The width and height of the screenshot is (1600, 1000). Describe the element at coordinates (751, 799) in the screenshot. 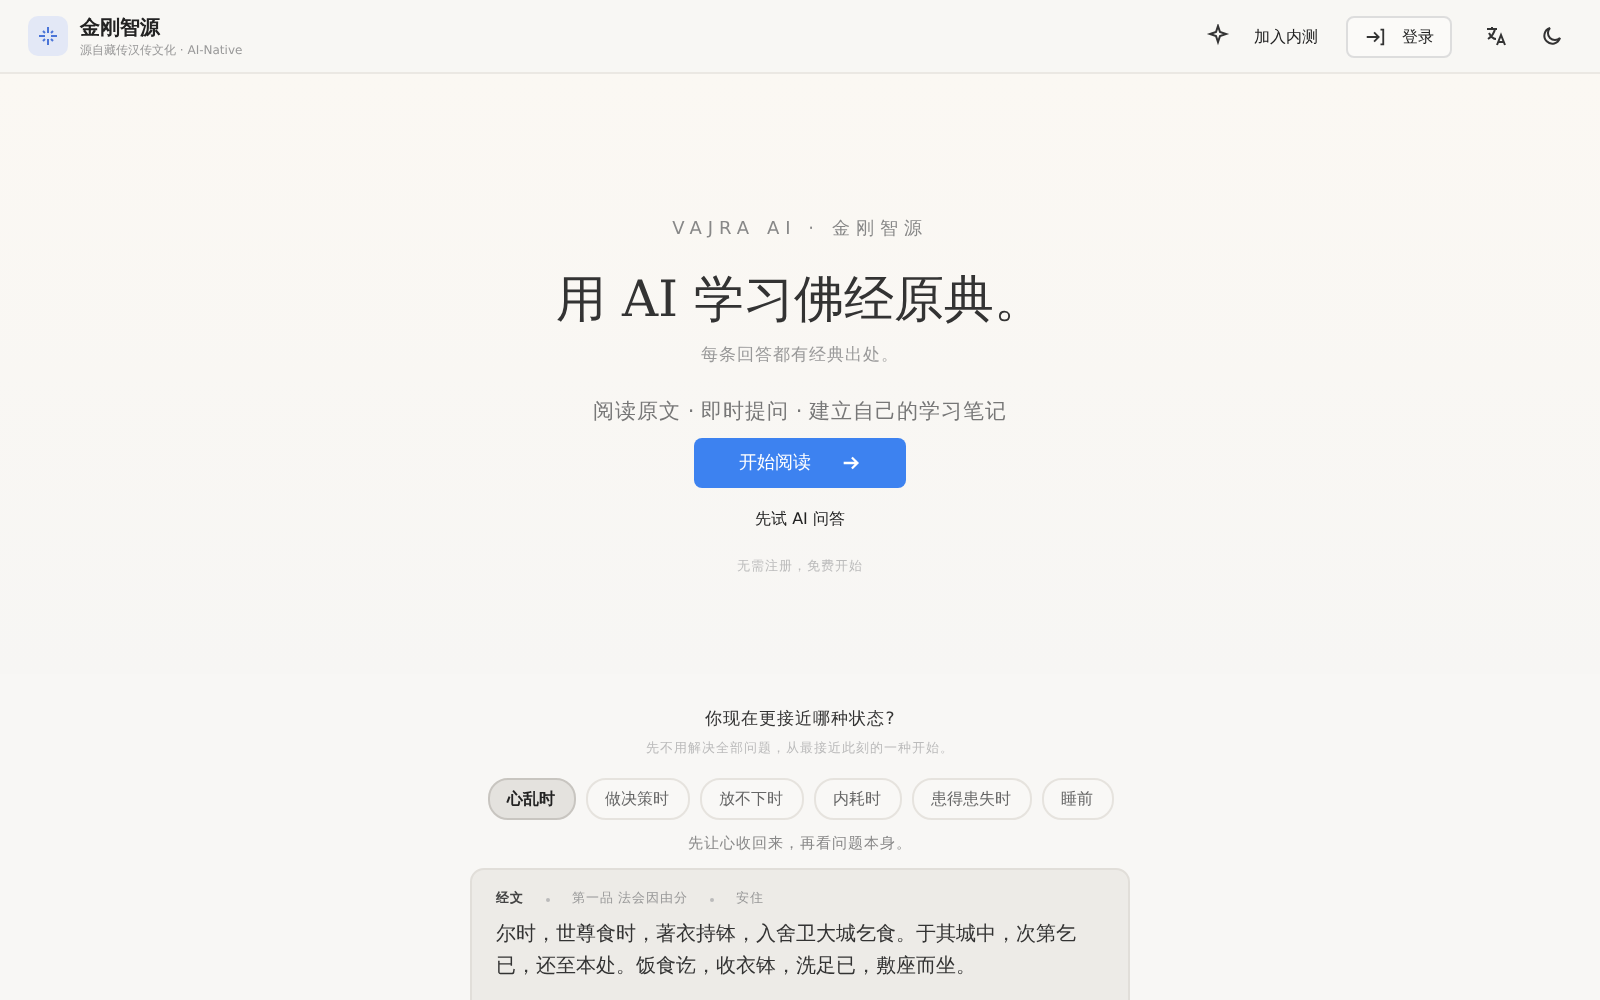

I see `state-chip: 放不下时` at that location.